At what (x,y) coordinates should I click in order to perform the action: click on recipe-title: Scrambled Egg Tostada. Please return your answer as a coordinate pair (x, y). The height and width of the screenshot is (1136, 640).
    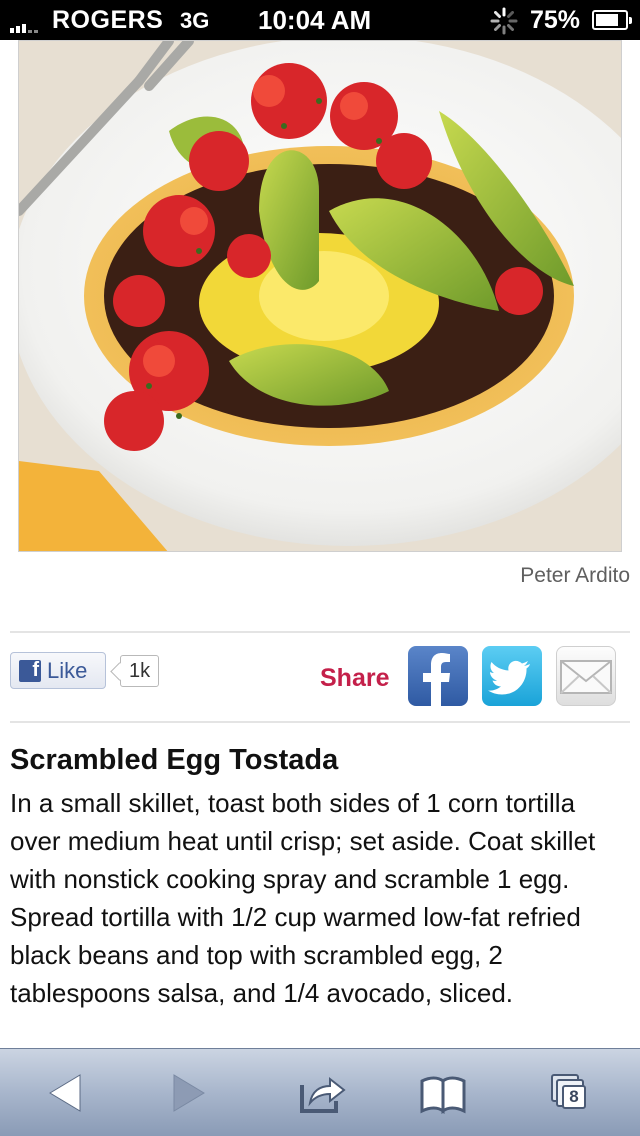
    Looking at the image, I should click on (174, 760).